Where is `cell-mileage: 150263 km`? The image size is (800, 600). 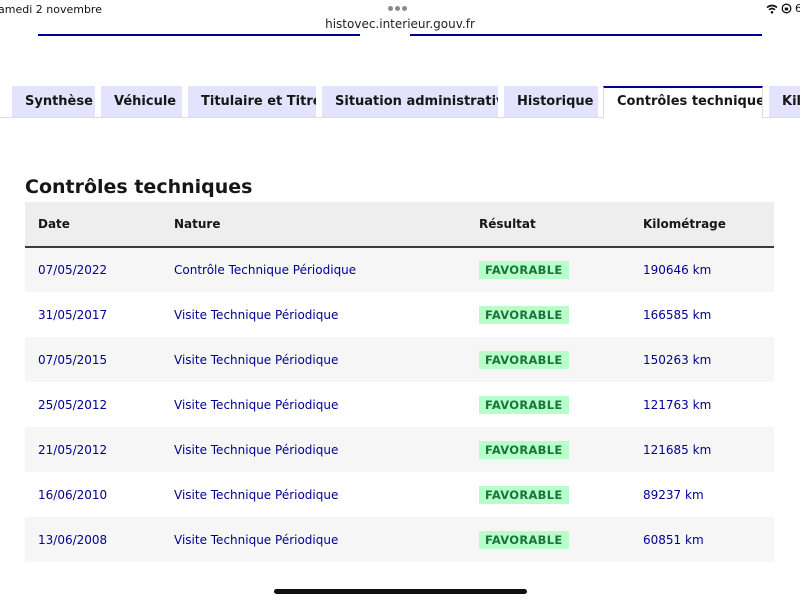
cell-mileage: 150263 km is located at coordinates (677, 359).